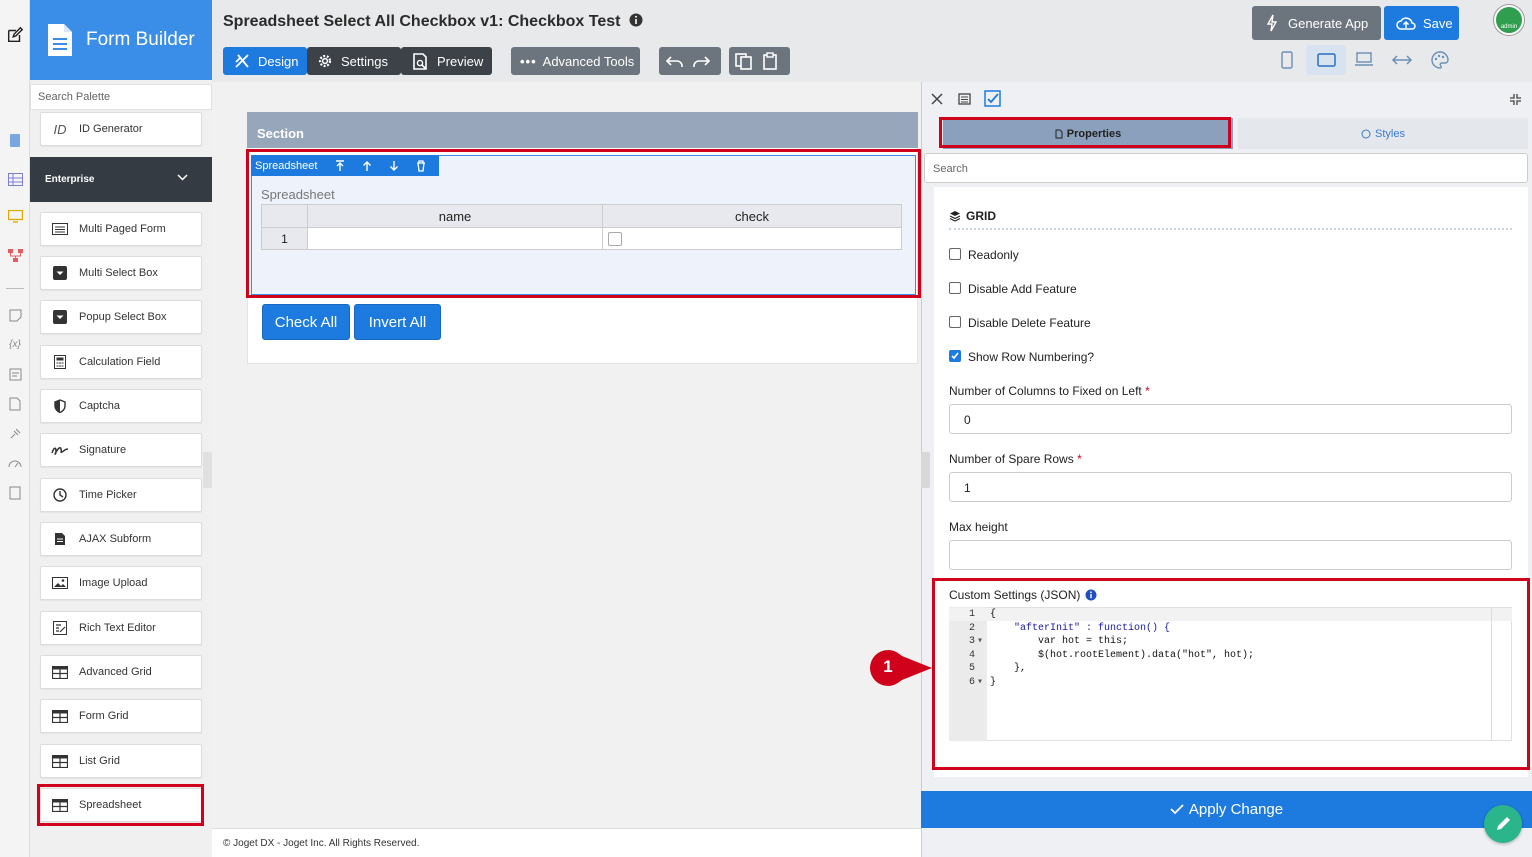 The image size is (1532, 857). What do you see at coordinates (110, 805) in the screenshot?
I see `palette-item-label: Spreadsheet` at bounding box center [110, 805].